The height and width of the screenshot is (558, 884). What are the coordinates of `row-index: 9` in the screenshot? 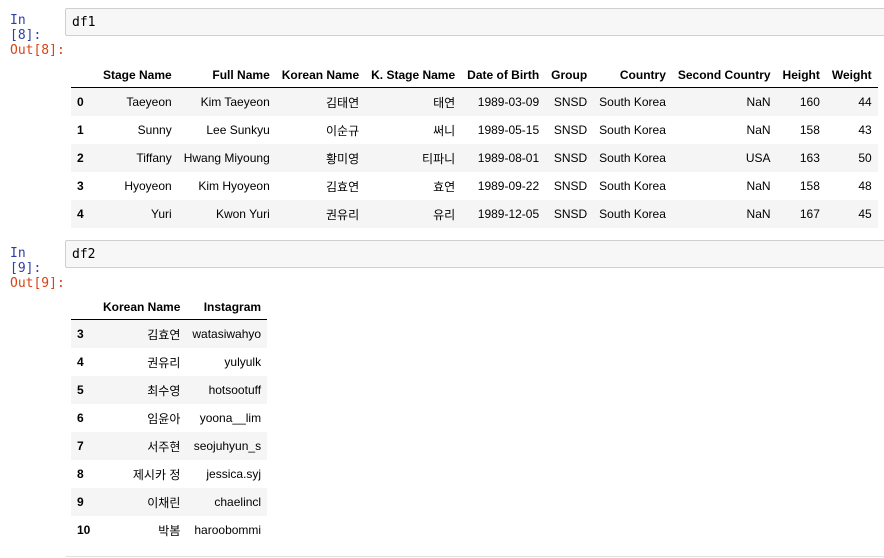 It's located at (80, 502).